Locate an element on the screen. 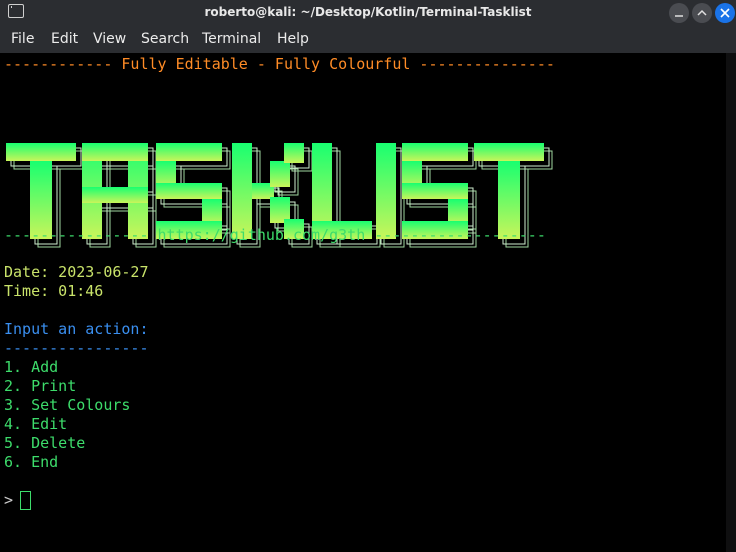 This screenshot has height=552, width=736. option-end: 6. End is located at coordinates (31, 462).